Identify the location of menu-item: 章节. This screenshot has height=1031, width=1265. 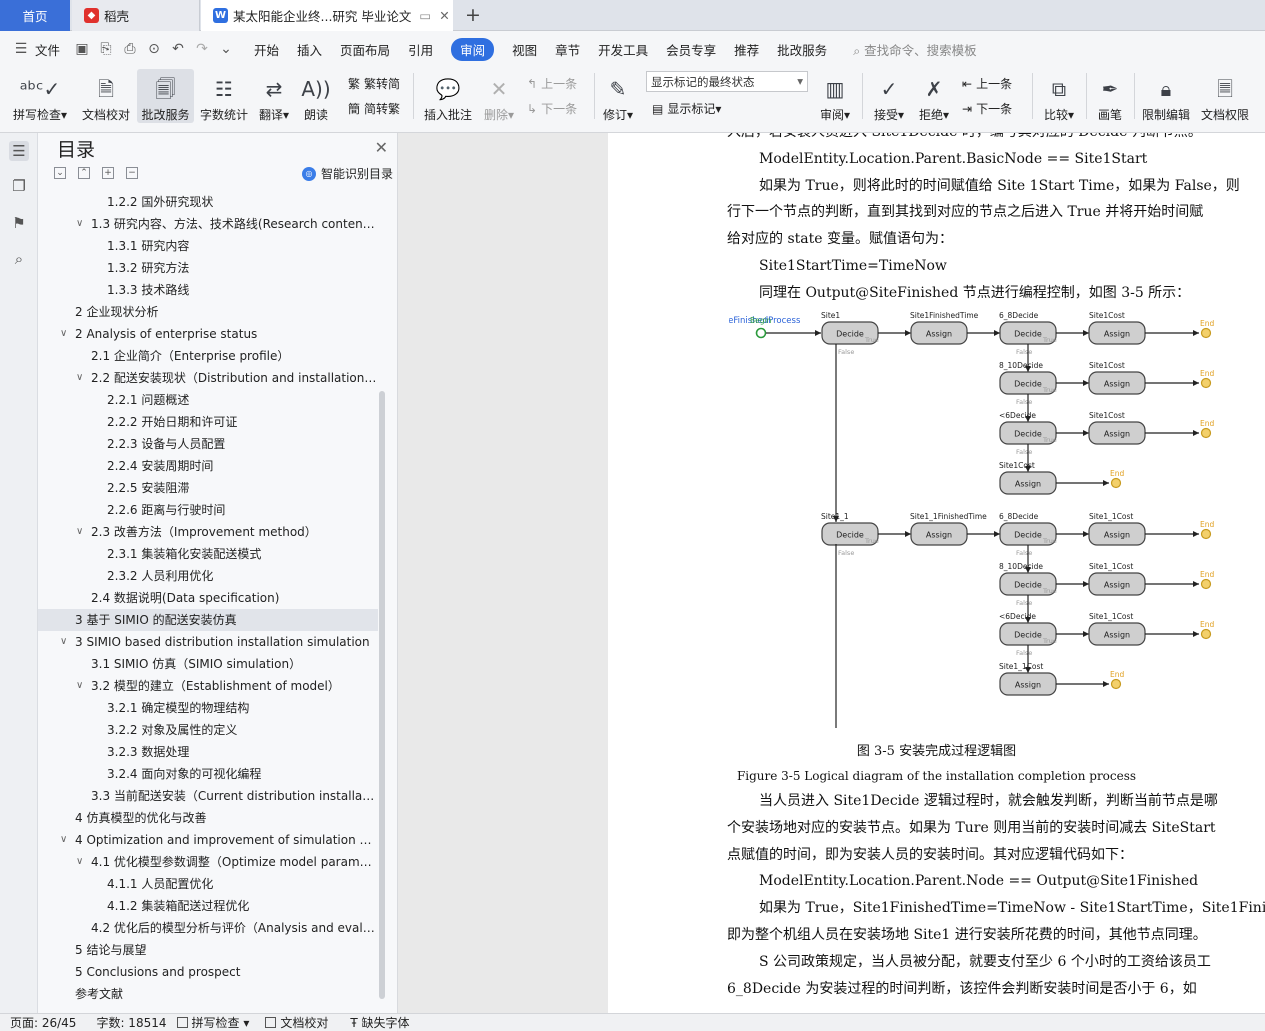
(567, 49).